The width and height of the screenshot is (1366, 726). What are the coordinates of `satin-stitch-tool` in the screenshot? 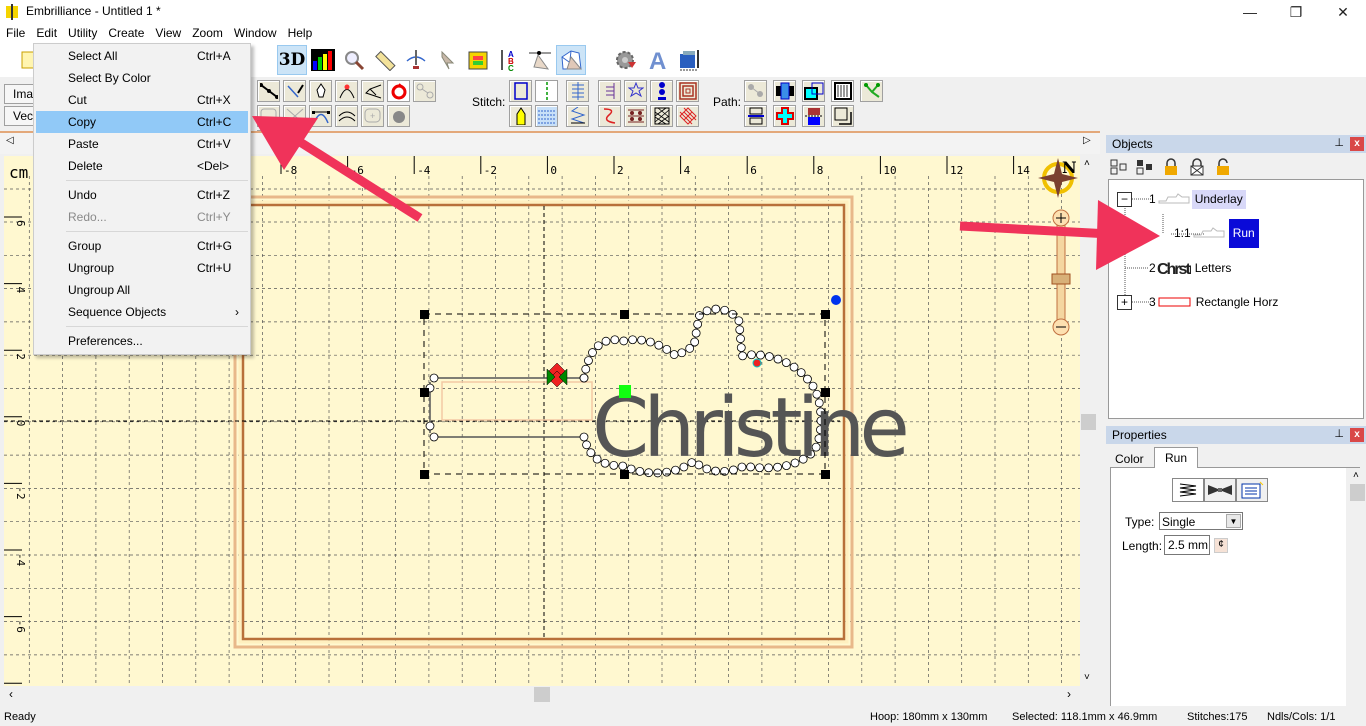 It's located at (520, 91).